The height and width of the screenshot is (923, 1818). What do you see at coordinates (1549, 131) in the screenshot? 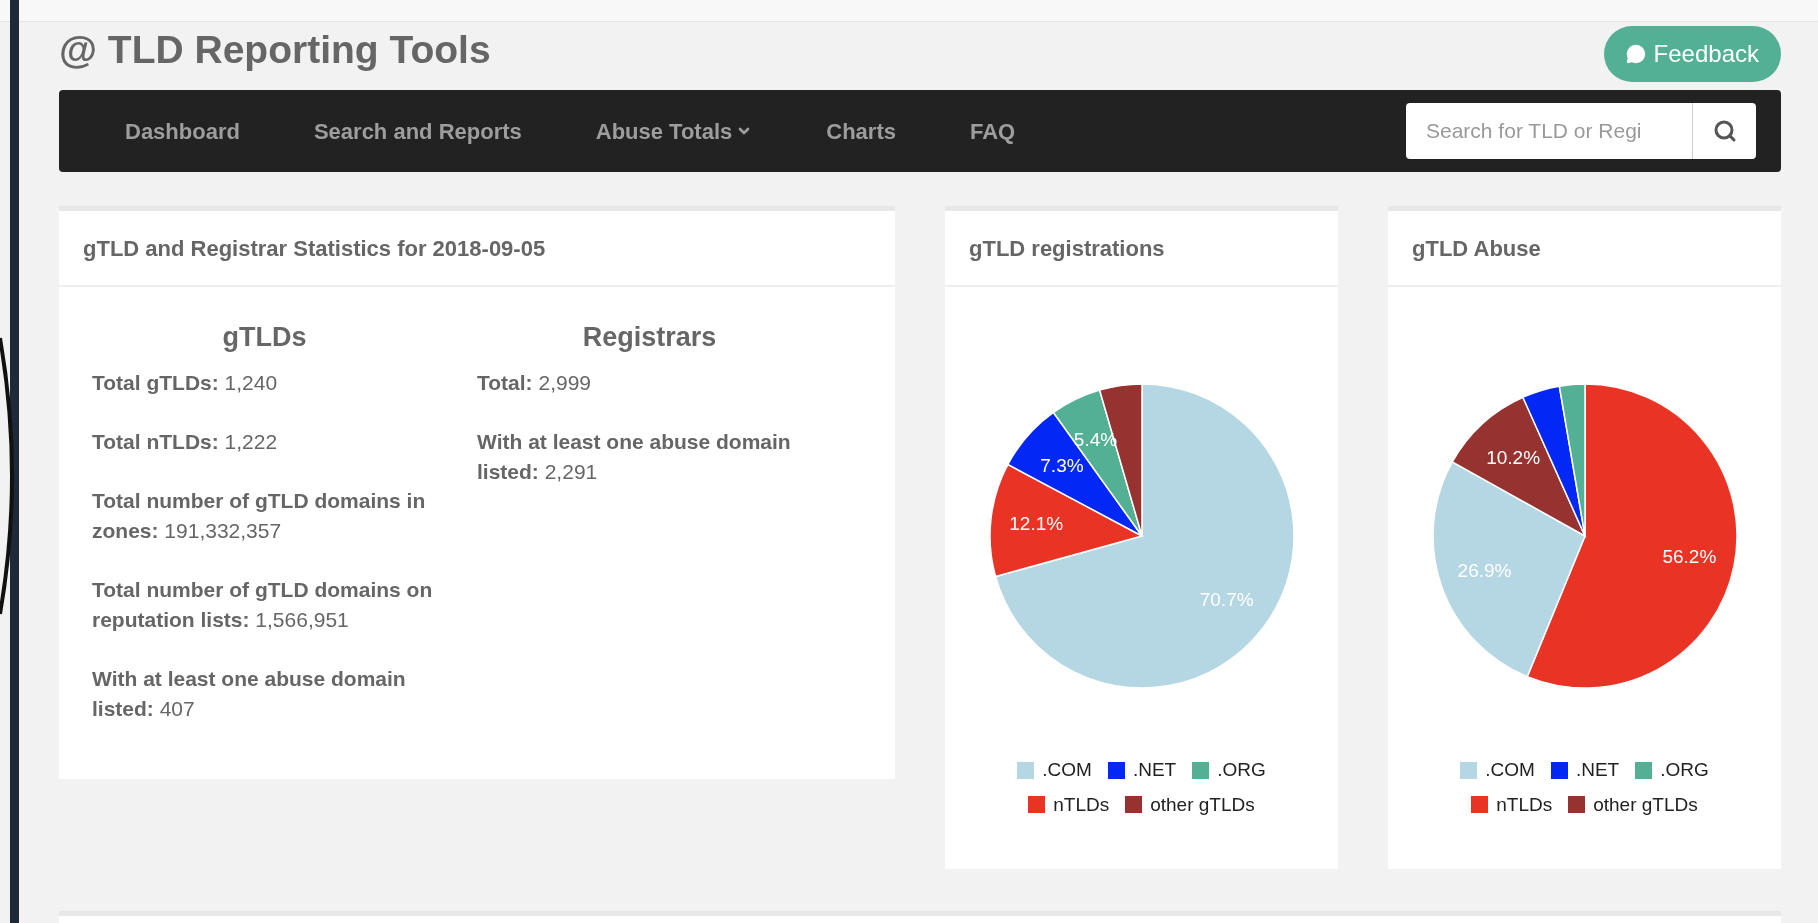
I see `search-field: Search for TLD or Regi` at bounding box center [1549, 131].